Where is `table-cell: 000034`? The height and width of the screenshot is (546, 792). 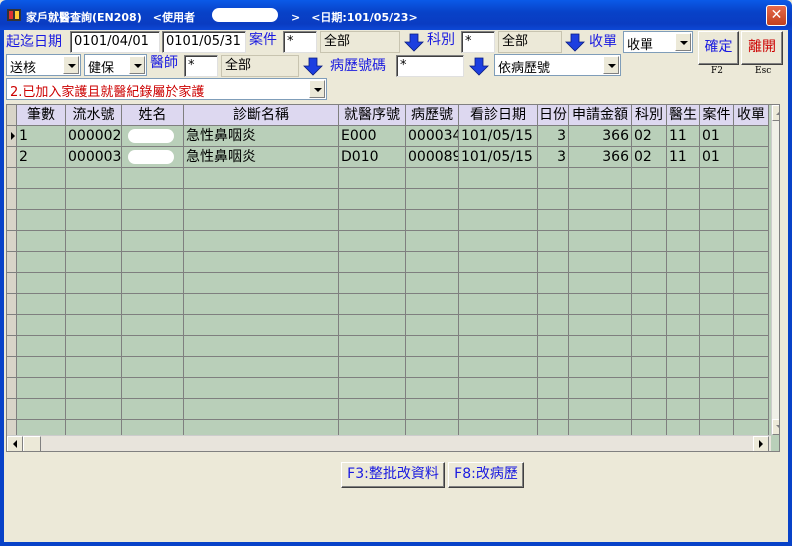
table-cell: 000034 is located at coordinates (432, 136).